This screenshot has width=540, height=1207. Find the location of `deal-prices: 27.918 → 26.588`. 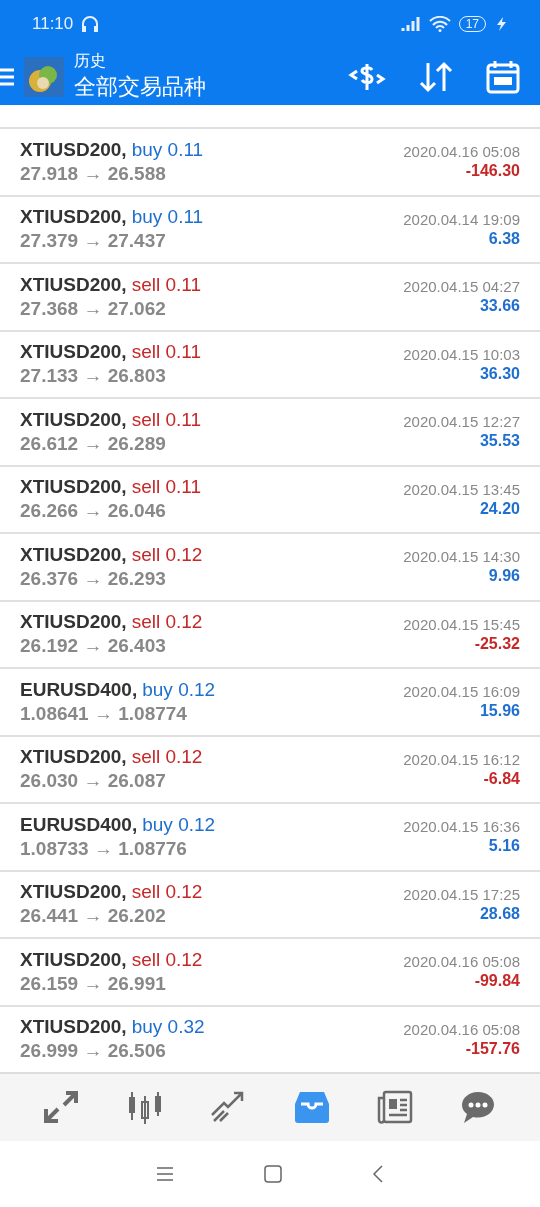

deal-prices: 27.918 → 26.588 is located at coordinates (93, 173).